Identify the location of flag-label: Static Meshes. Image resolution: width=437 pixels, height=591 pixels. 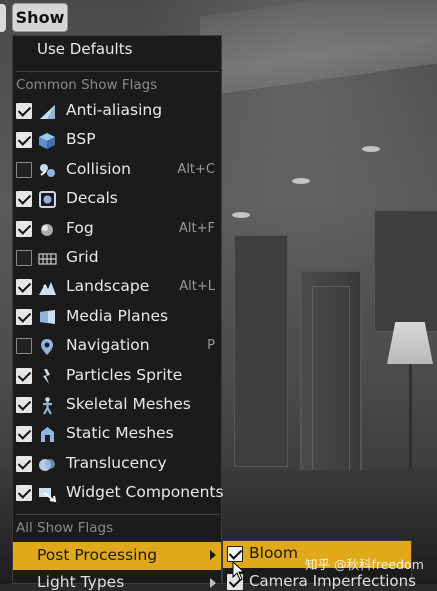
(120, 433).